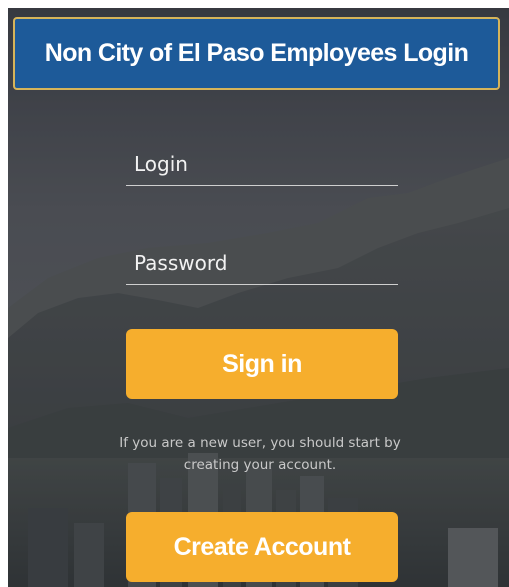  What do you see at coordinates (4, 293) in the screenshot?
I see `page-margin-left` at bounding box center [4, 293].